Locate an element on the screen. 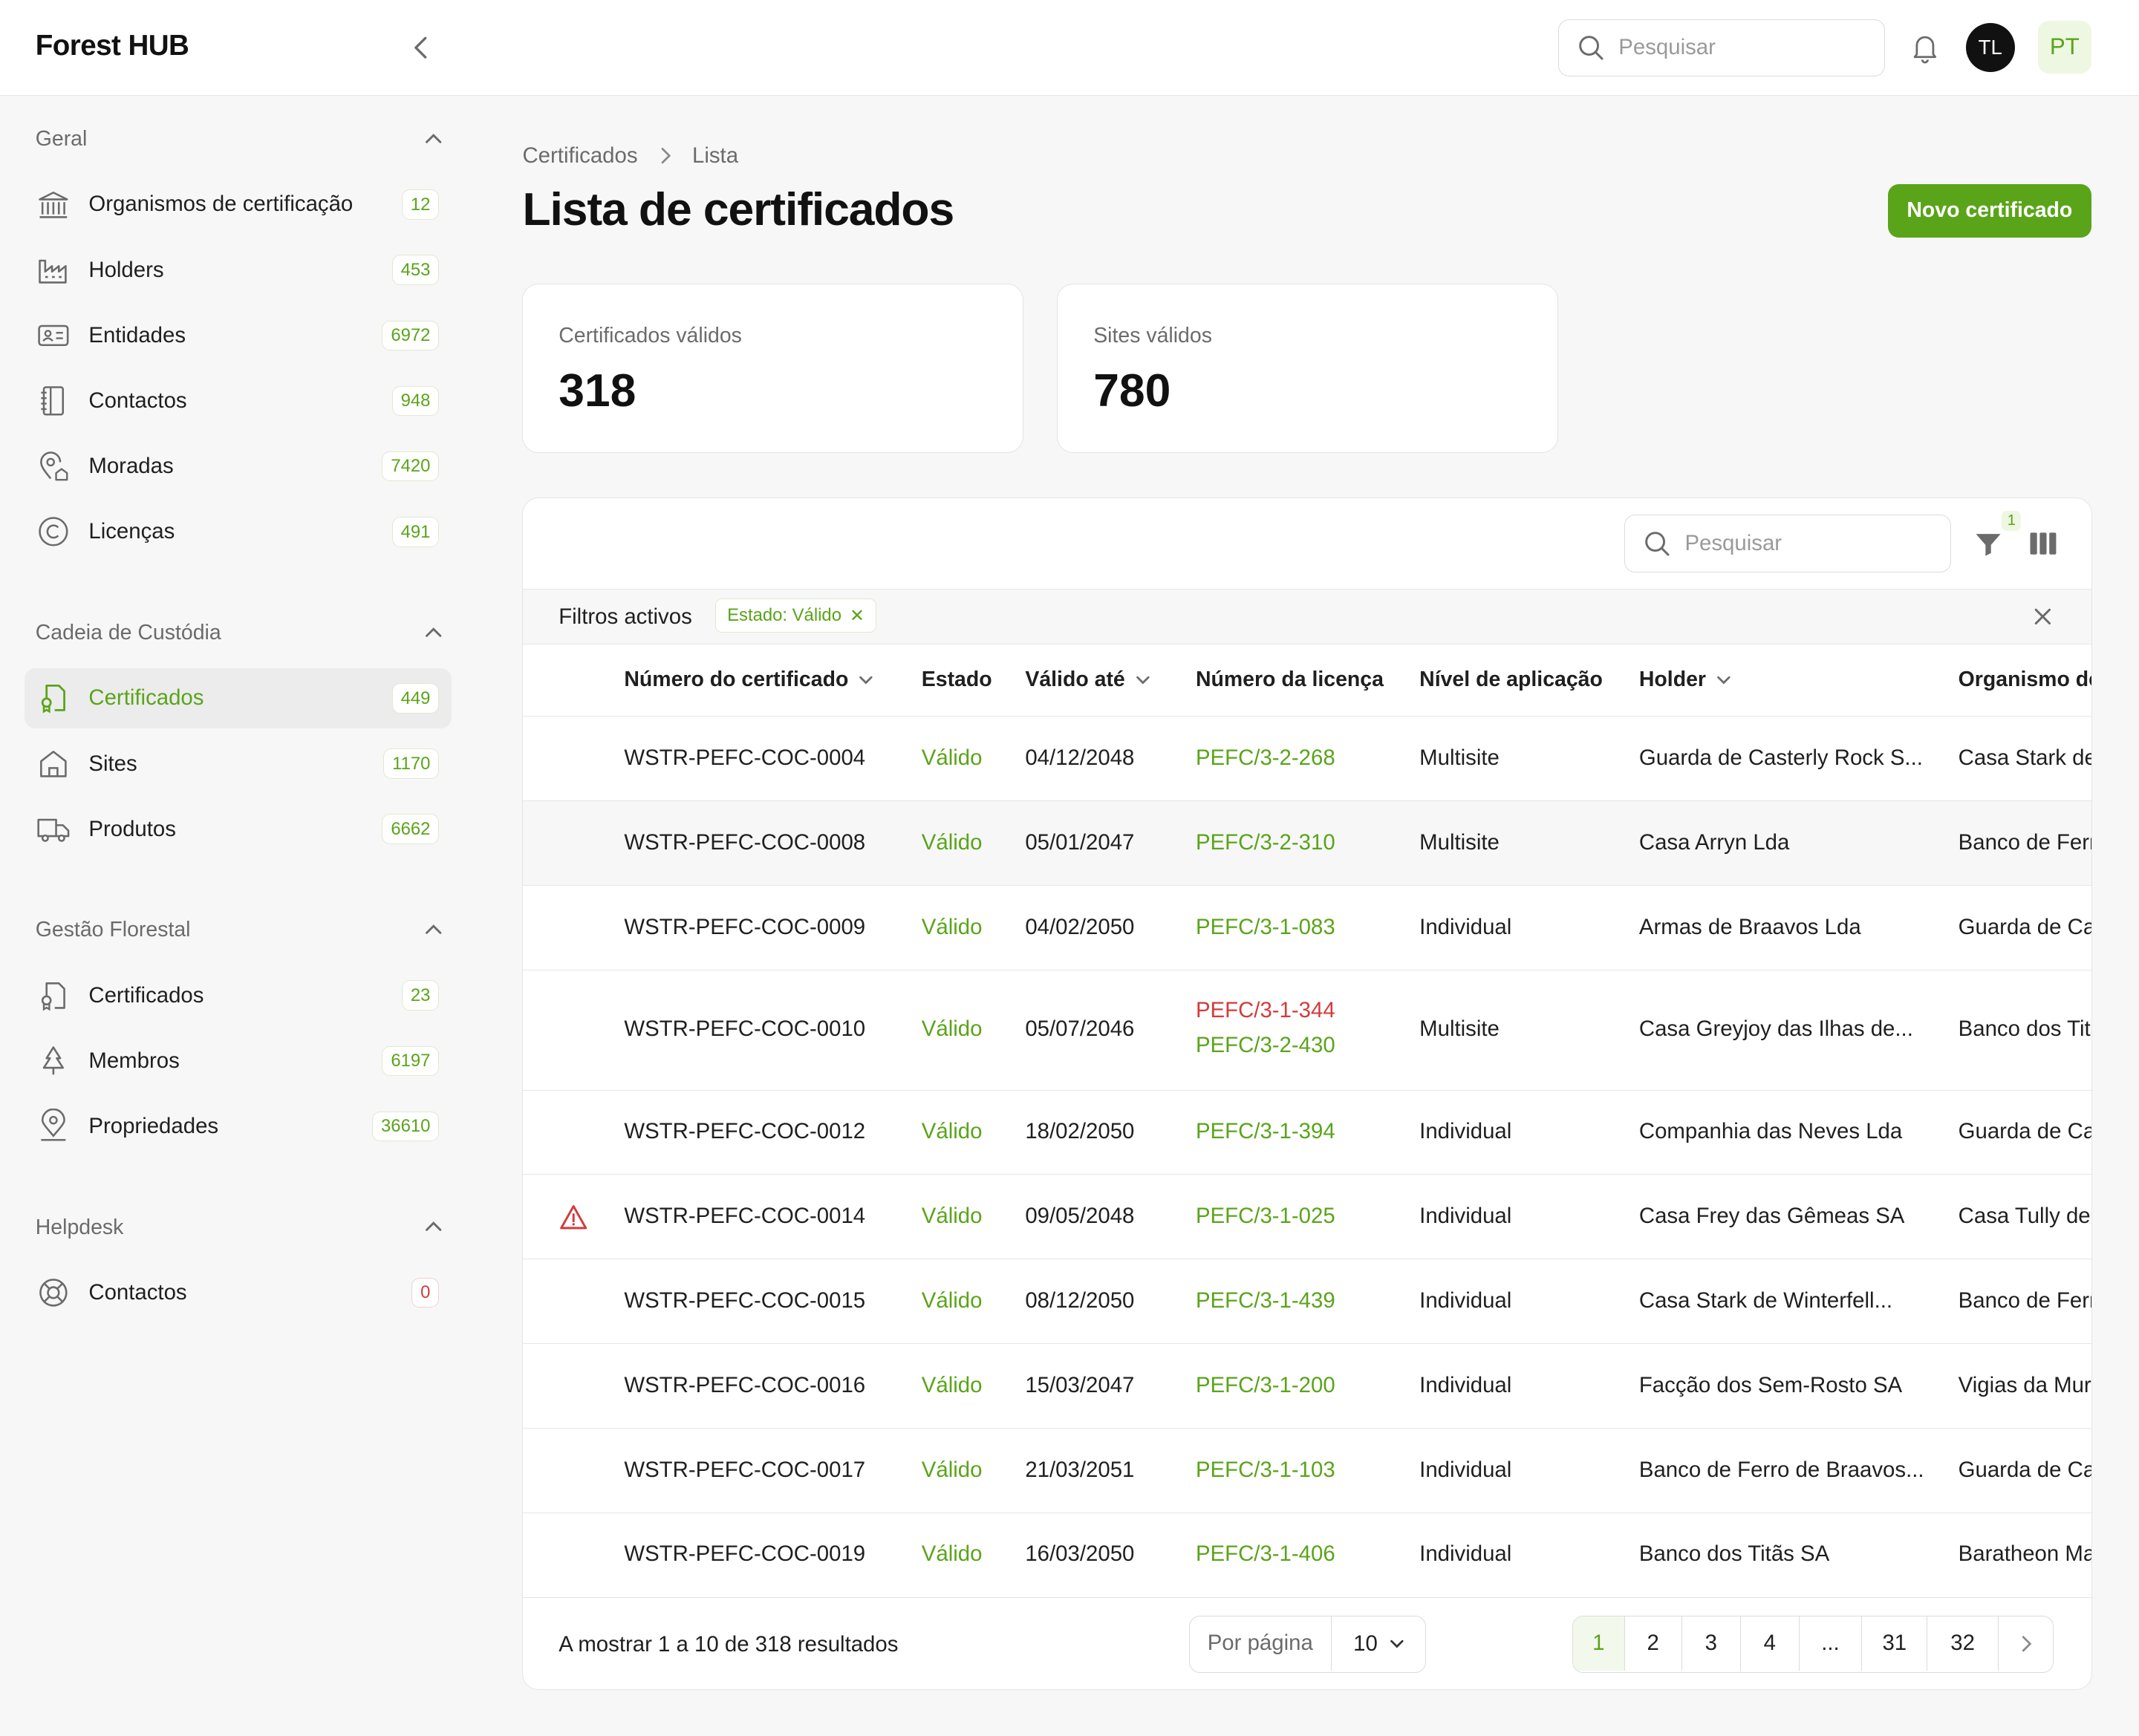 The image size is (2139, 1736). per-page-value: 10 is located at coordinates (1365, 1644).